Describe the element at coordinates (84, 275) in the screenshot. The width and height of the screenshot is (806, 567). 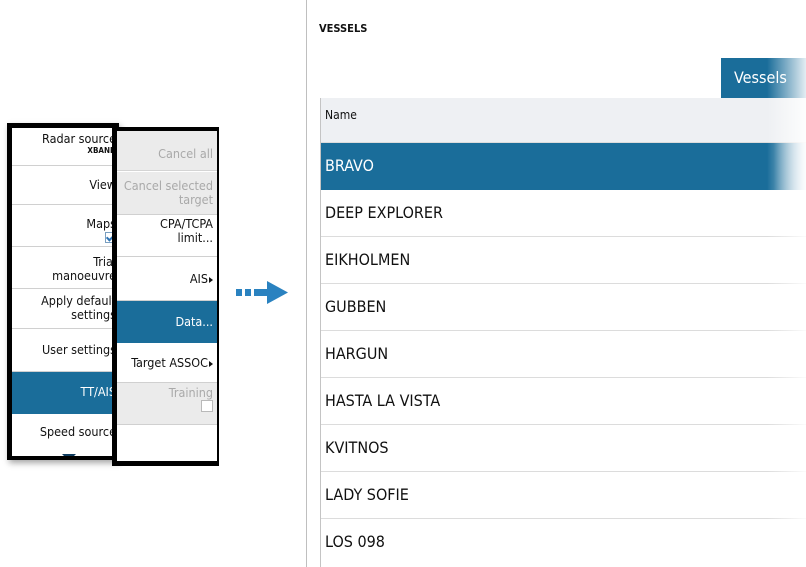
I see `trial-label-line2: manoeuvre` at that location.